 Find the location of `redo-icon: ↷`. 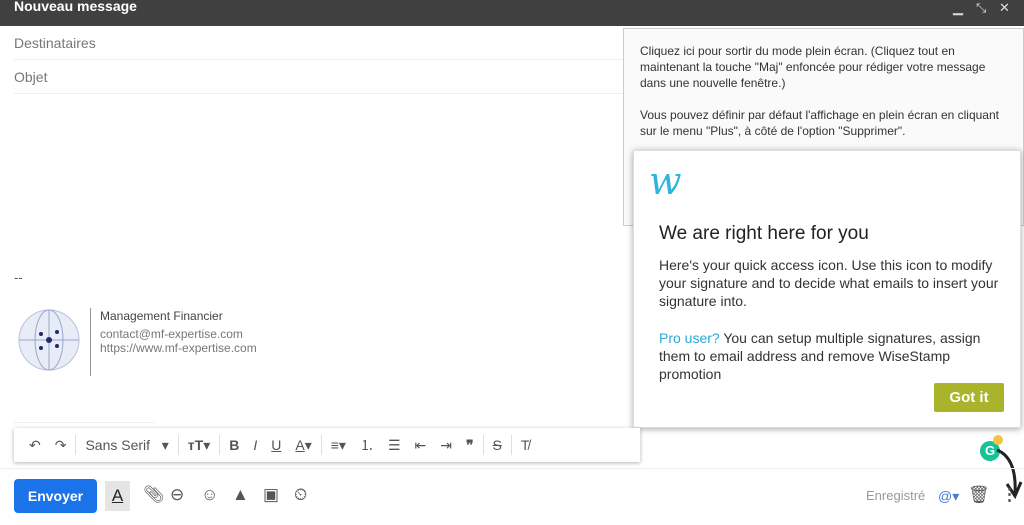

redo-icon: ↷ is located at coordinates (61, 445).